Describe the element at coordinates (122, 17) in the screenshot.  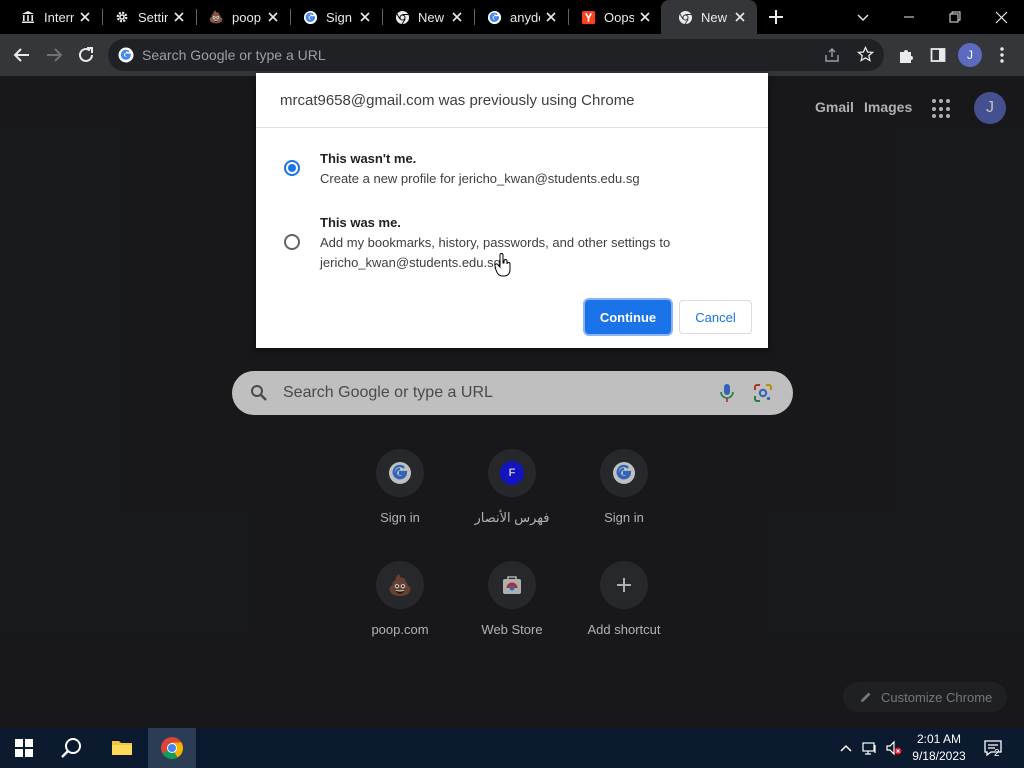
I see `gear-icon` at that location.